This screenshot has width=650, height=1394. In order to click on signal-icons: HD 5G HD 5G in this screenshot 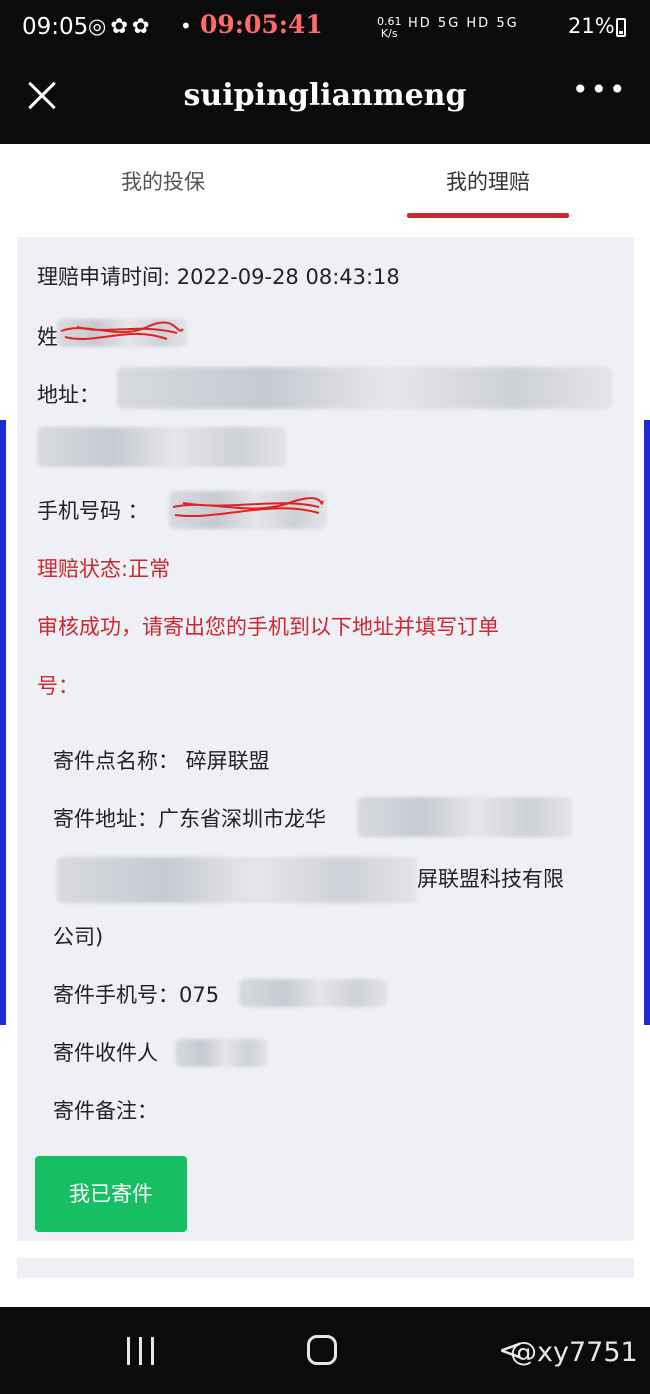, I will do `click(463, 23)`.